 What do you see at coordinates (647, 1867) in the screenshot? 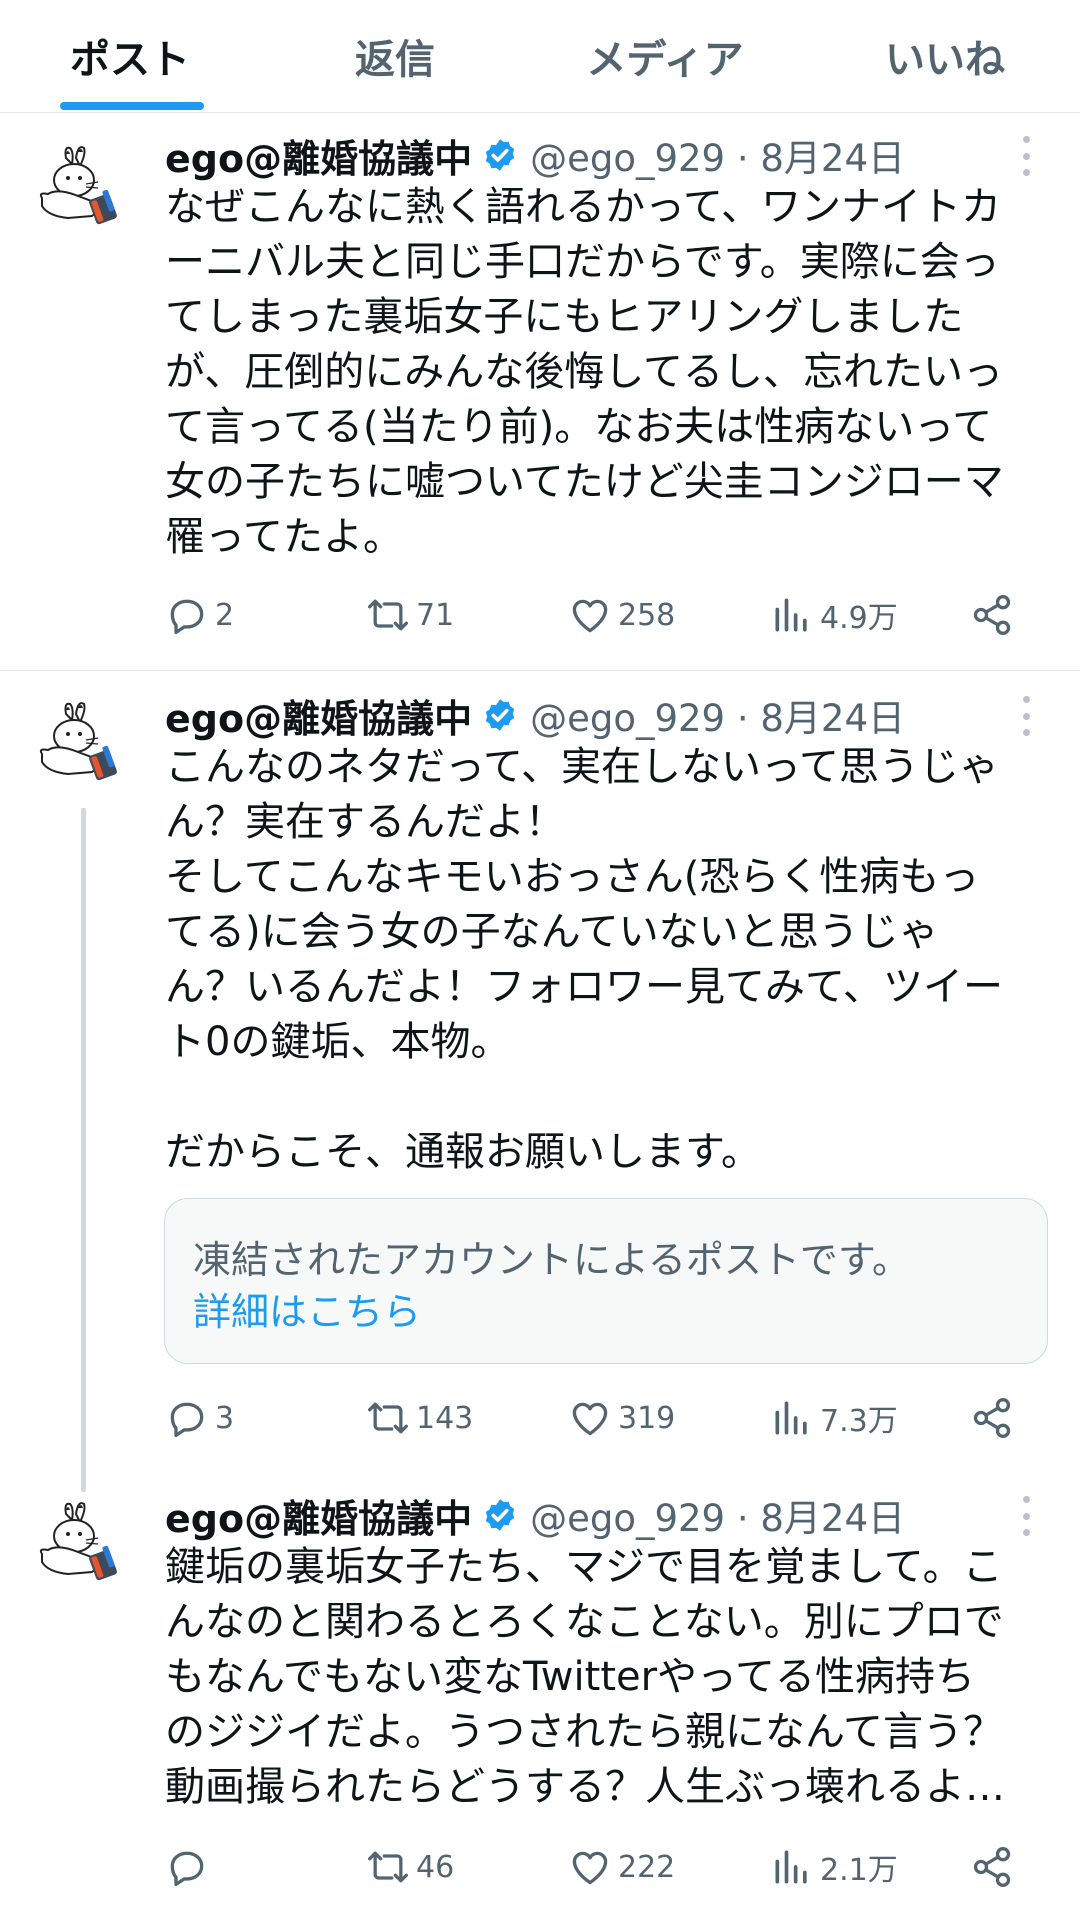
I see `like-count: 222` at bounding box center [647, 1867].